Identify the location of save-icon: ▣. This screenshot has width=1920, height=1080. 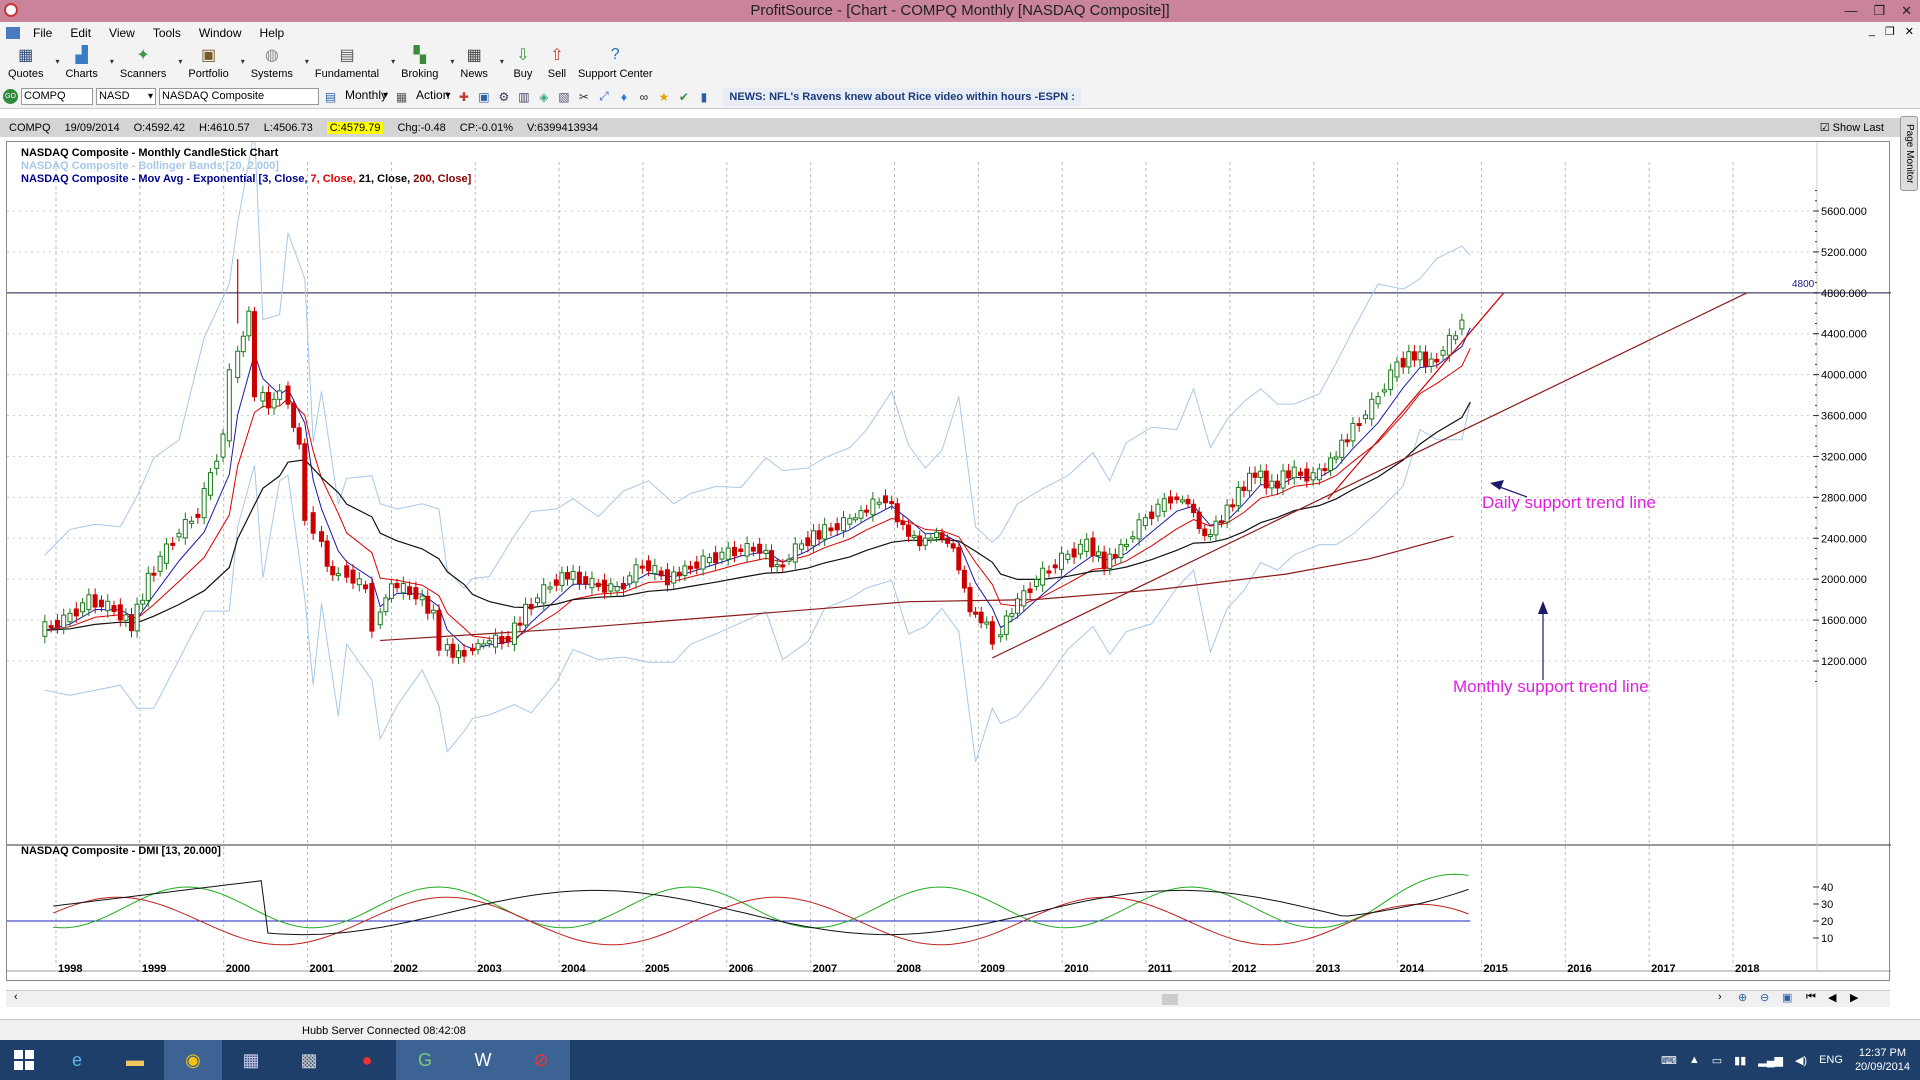
(483, 96).